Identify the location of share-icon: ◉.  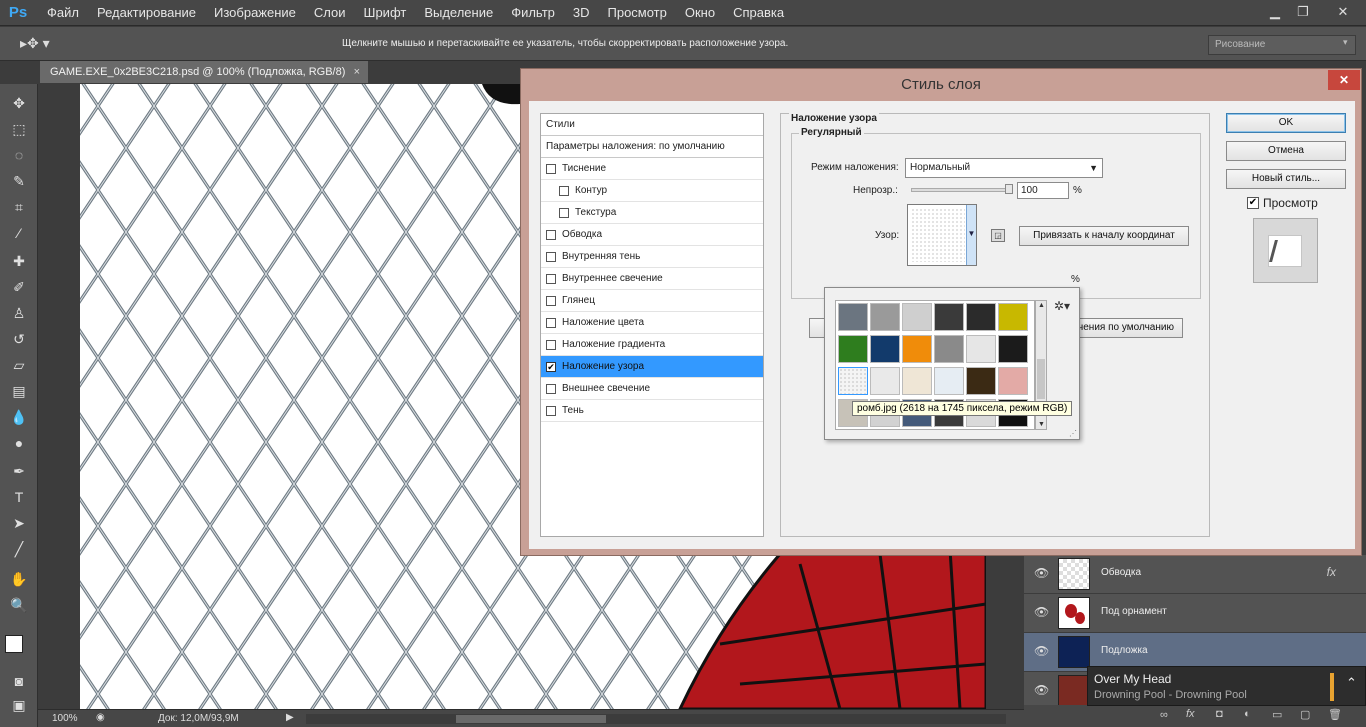
(100, 717).